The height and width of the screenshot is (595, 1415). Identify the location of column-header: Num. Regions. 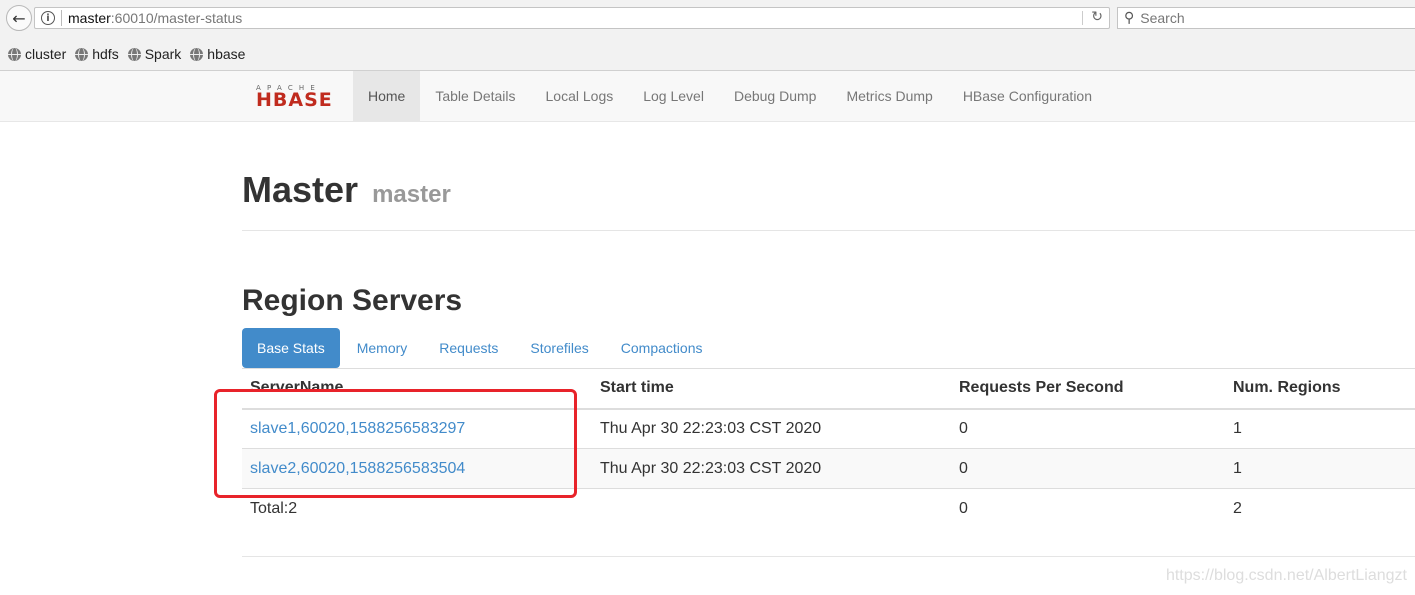
(1320, 389).